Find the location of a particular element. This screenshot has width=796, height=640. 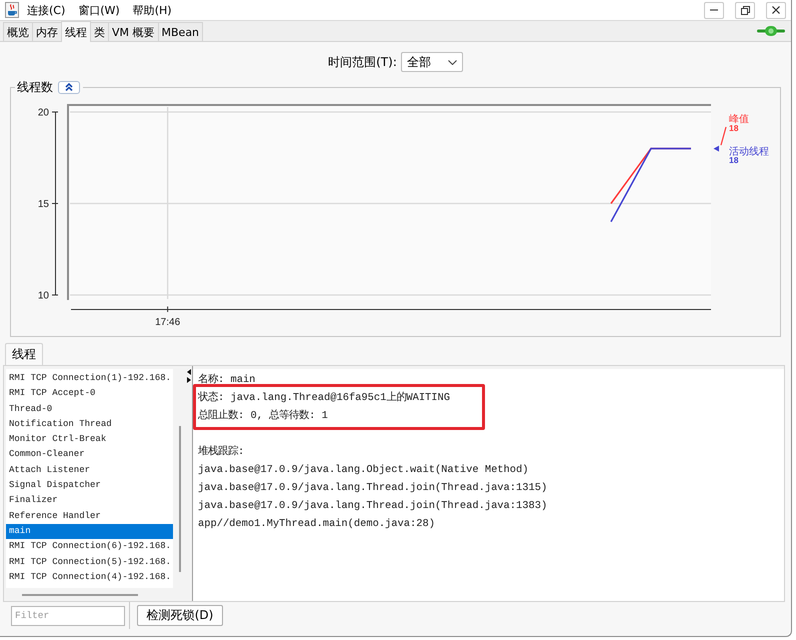

restore-icon is located at coordinates (745, 10).